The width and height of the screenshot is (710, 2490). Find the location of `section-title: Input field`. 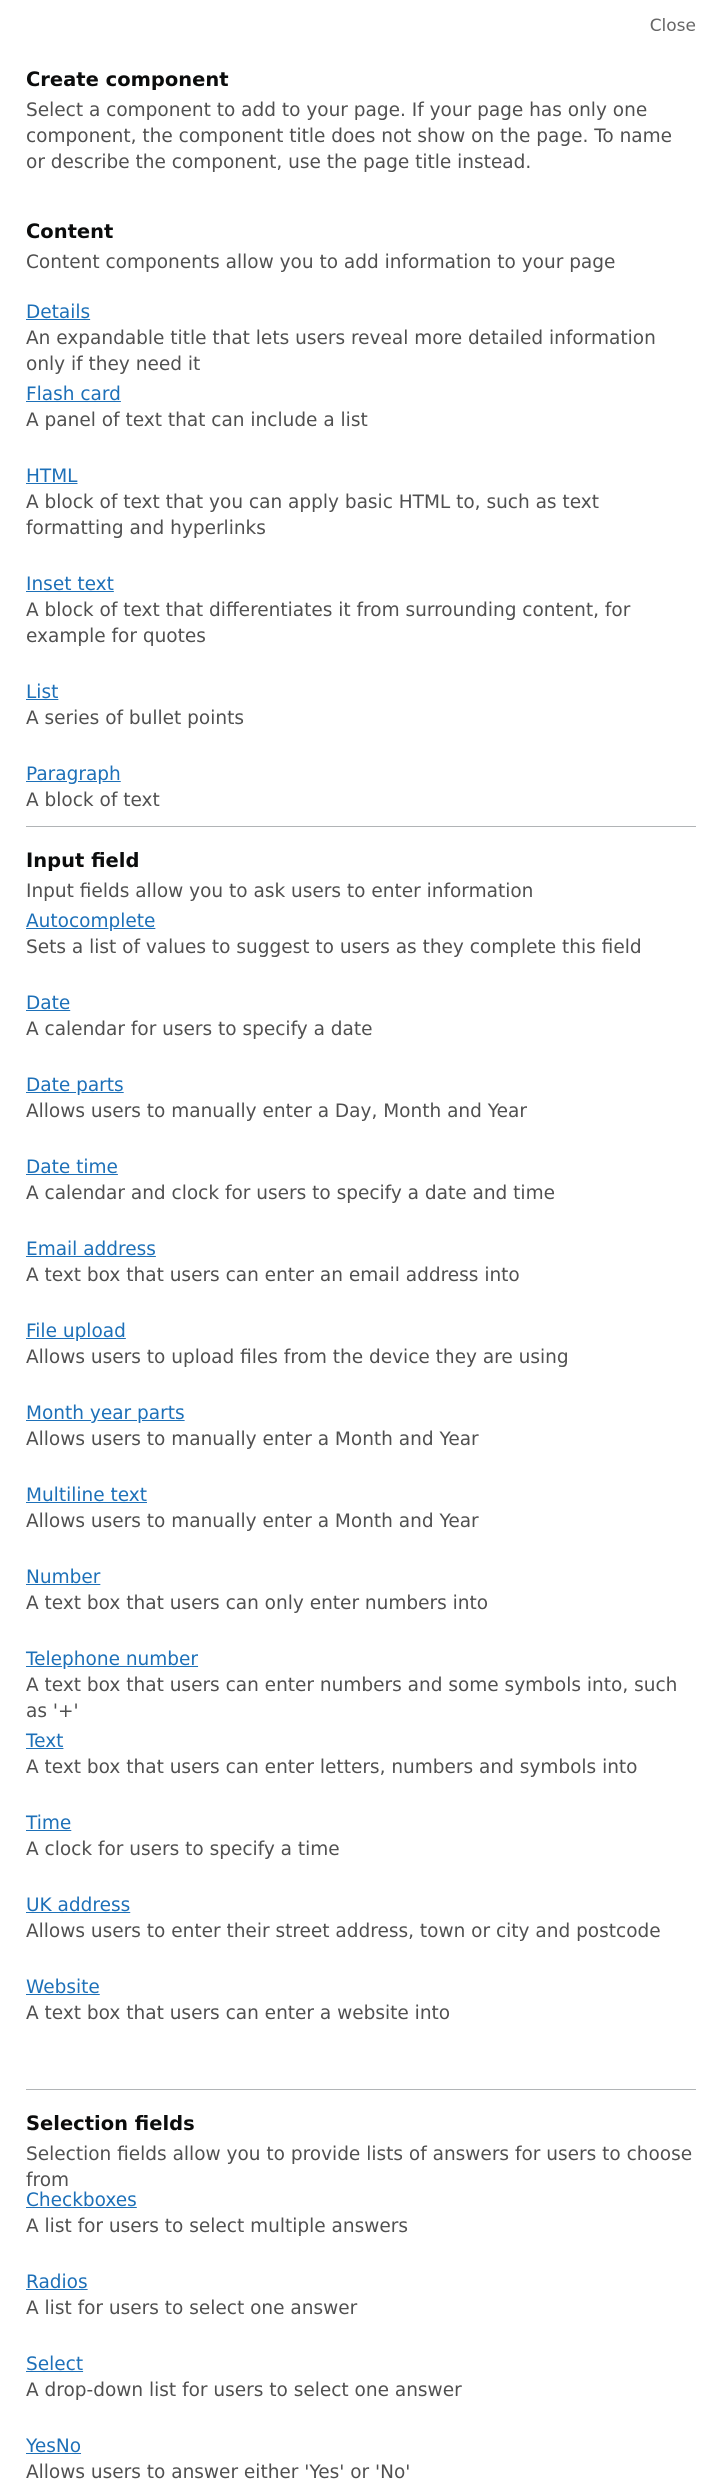

section-title: Input field is located at coordinates (83, 860).